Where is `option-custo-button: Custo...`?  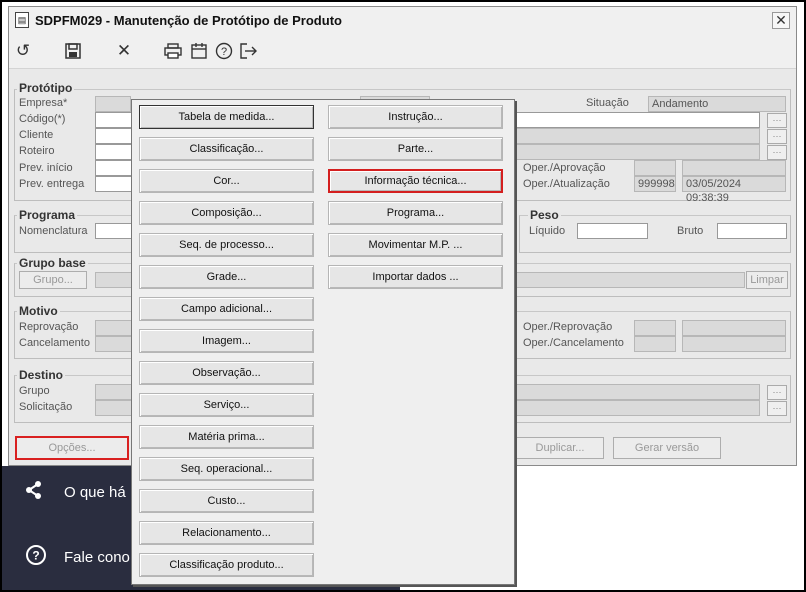
option-custo-button: Custo... is located at coordinates (226, 501).